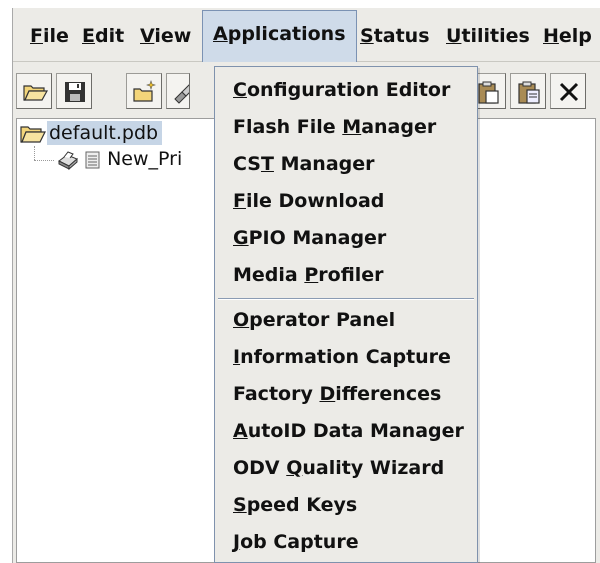 The image size is (600, 563). I want to click on save-button, so click(74, 91).